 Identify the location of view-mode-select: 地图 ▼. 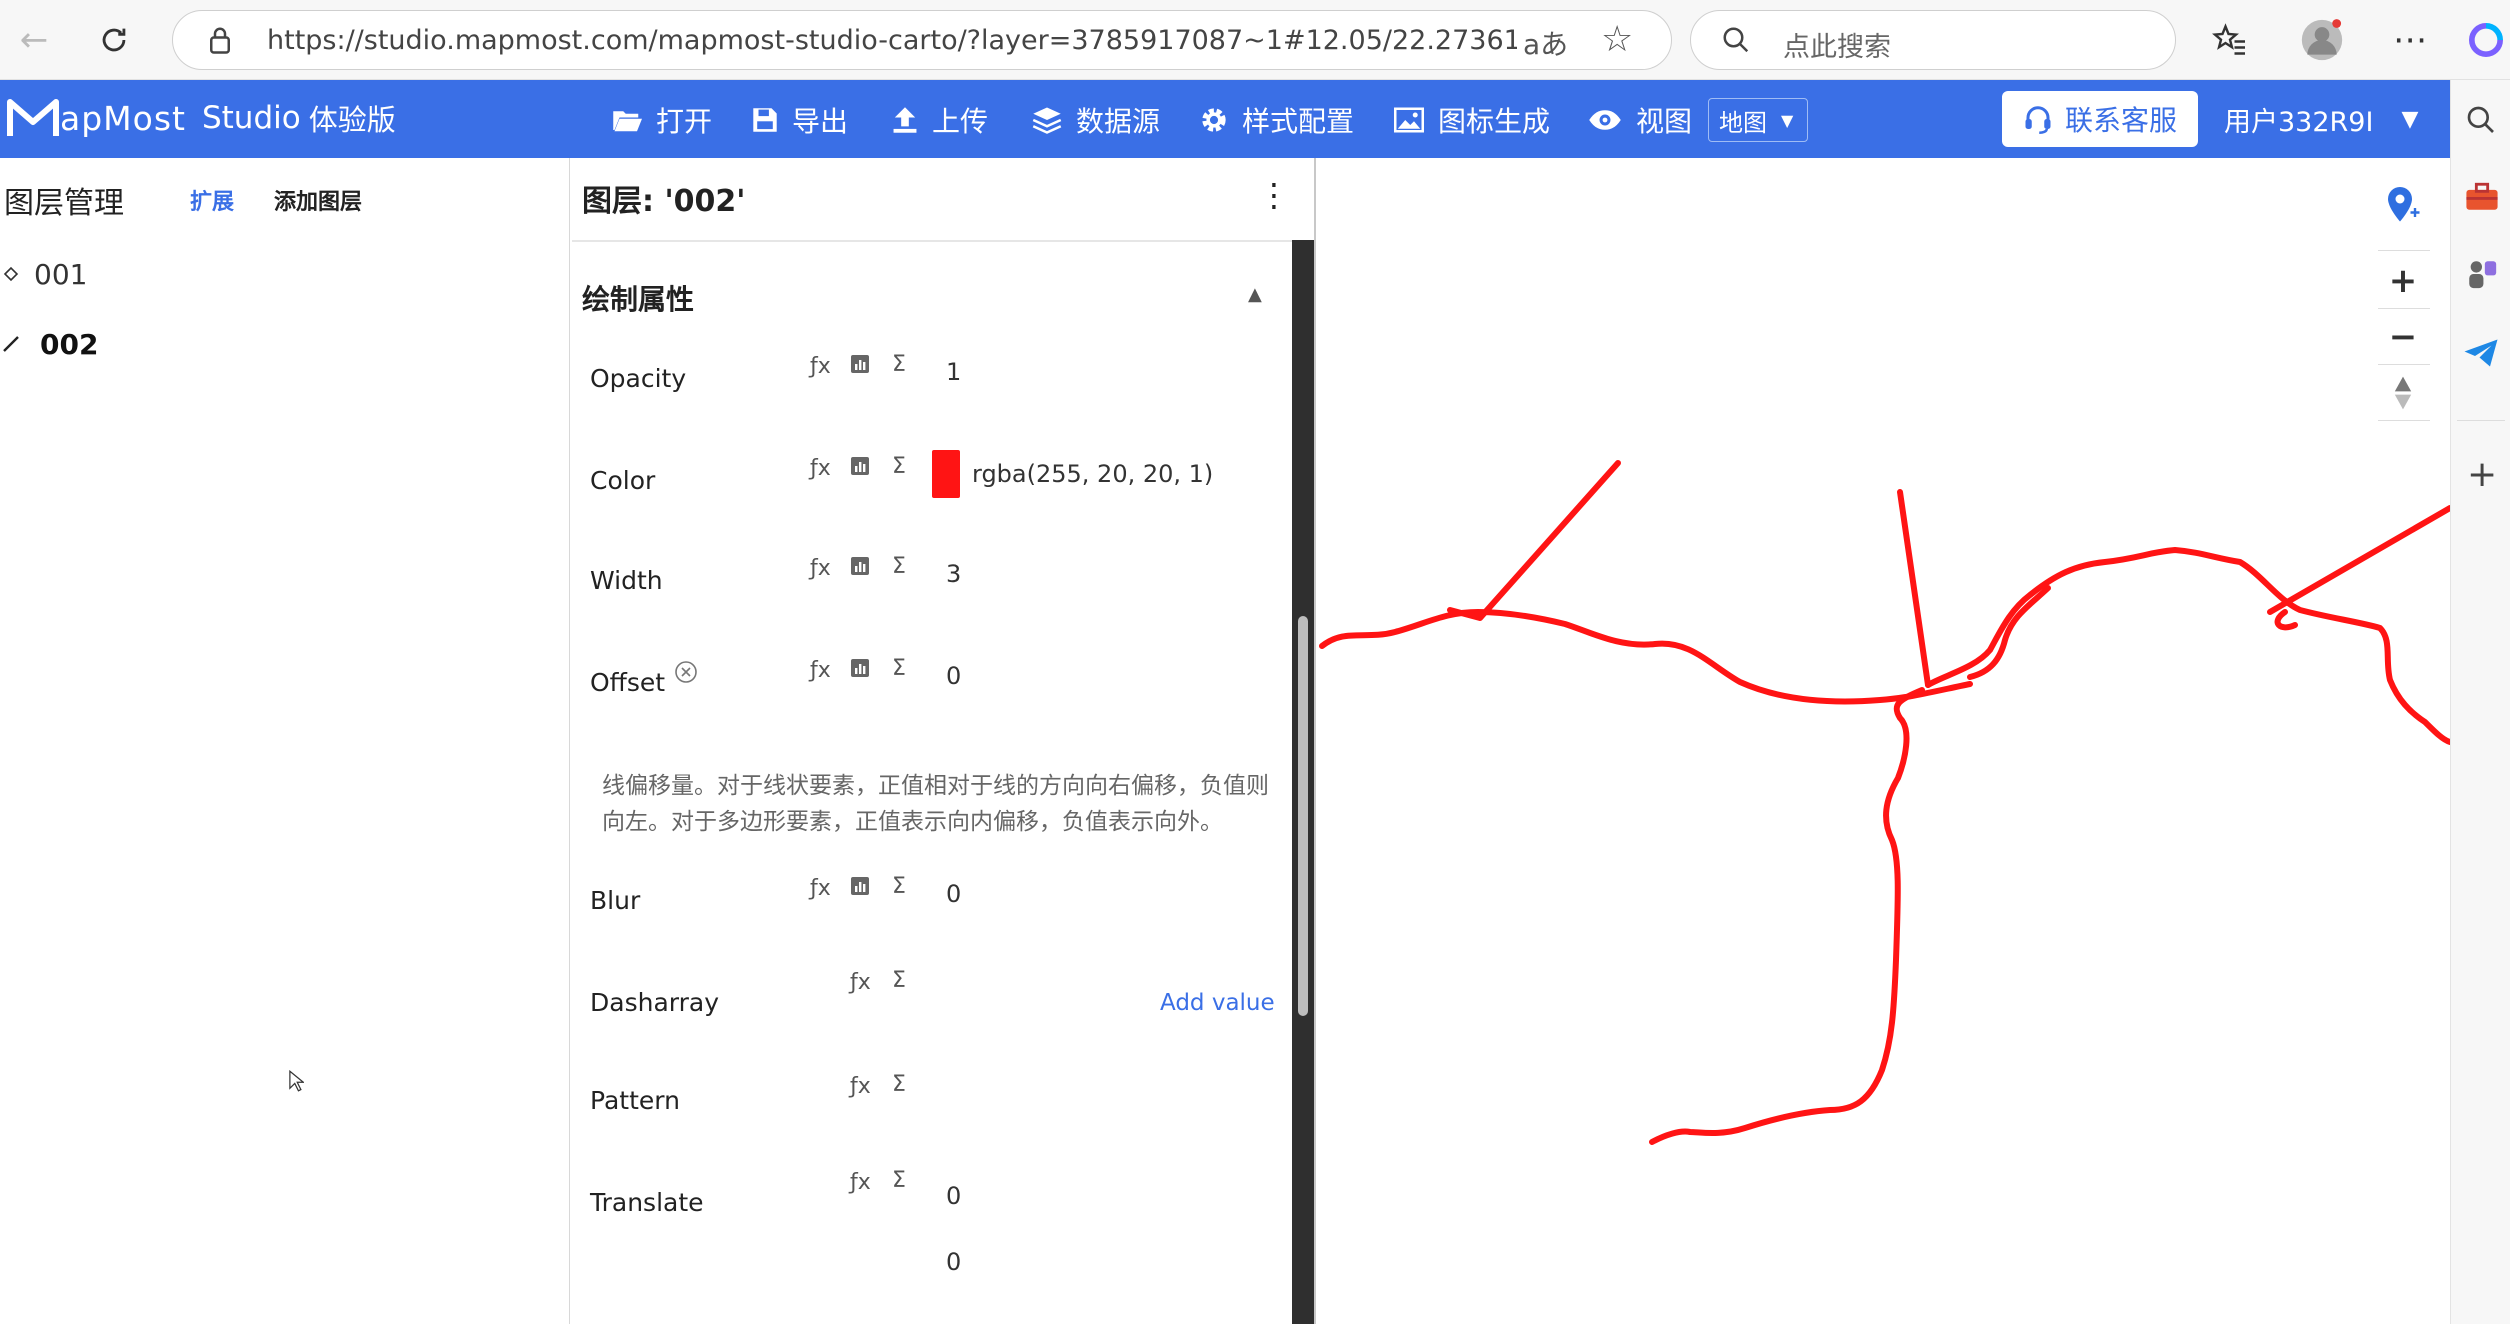
(1758, 120).